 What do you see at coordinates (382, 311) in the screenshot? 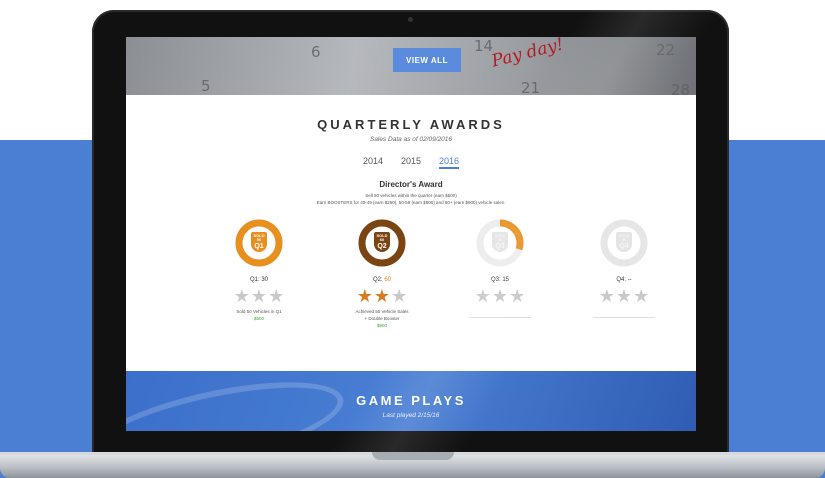
I see `note-line: Achieved 50 Vehicle Sales` at bounding box center [382, 311].